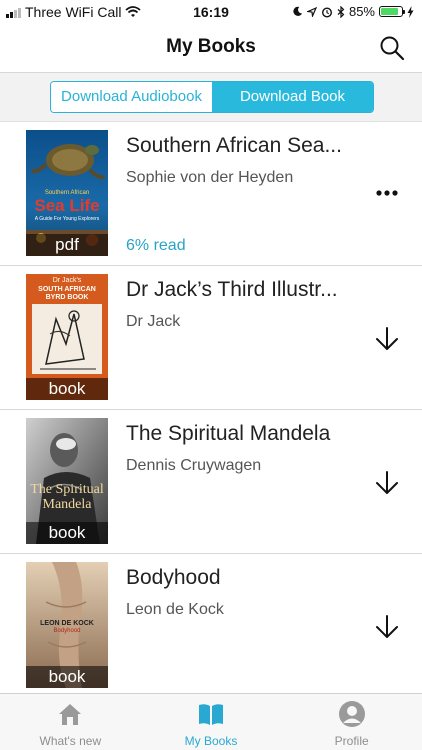  I want to click on search-button, so click(392, 48).